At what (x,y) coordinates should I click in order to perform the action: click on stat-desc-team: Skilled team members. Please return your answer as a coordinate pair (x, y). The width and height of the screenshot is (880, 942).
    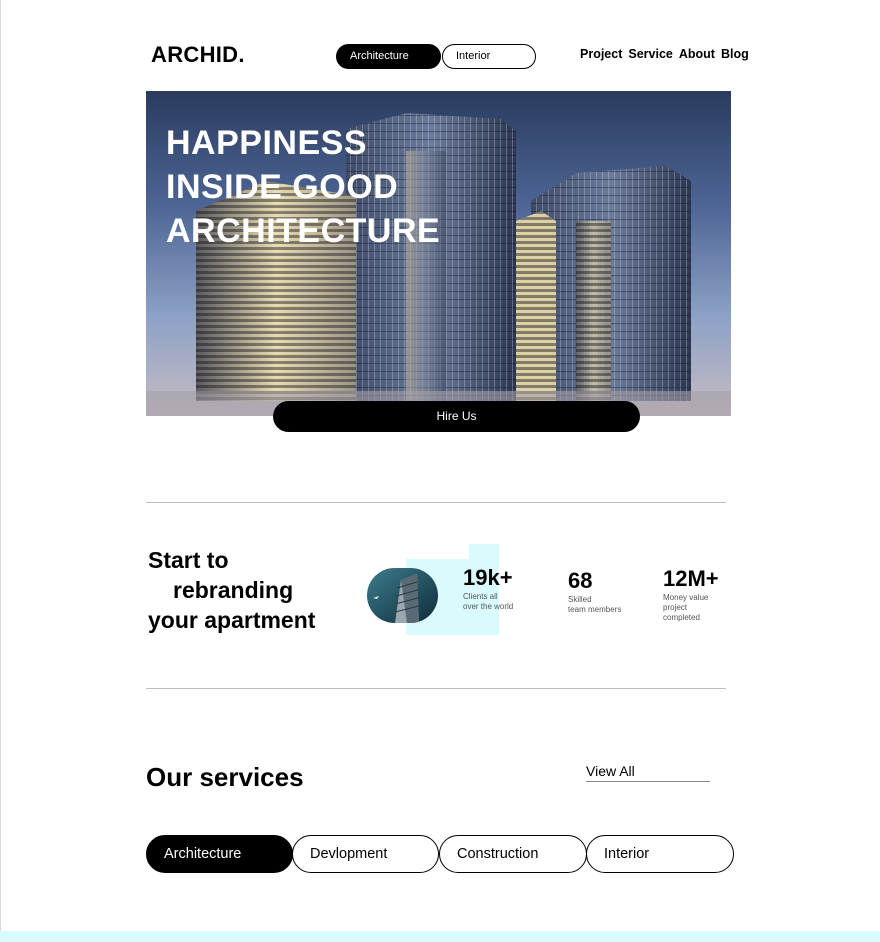
    Looking at the image, I should click on (594, 605).